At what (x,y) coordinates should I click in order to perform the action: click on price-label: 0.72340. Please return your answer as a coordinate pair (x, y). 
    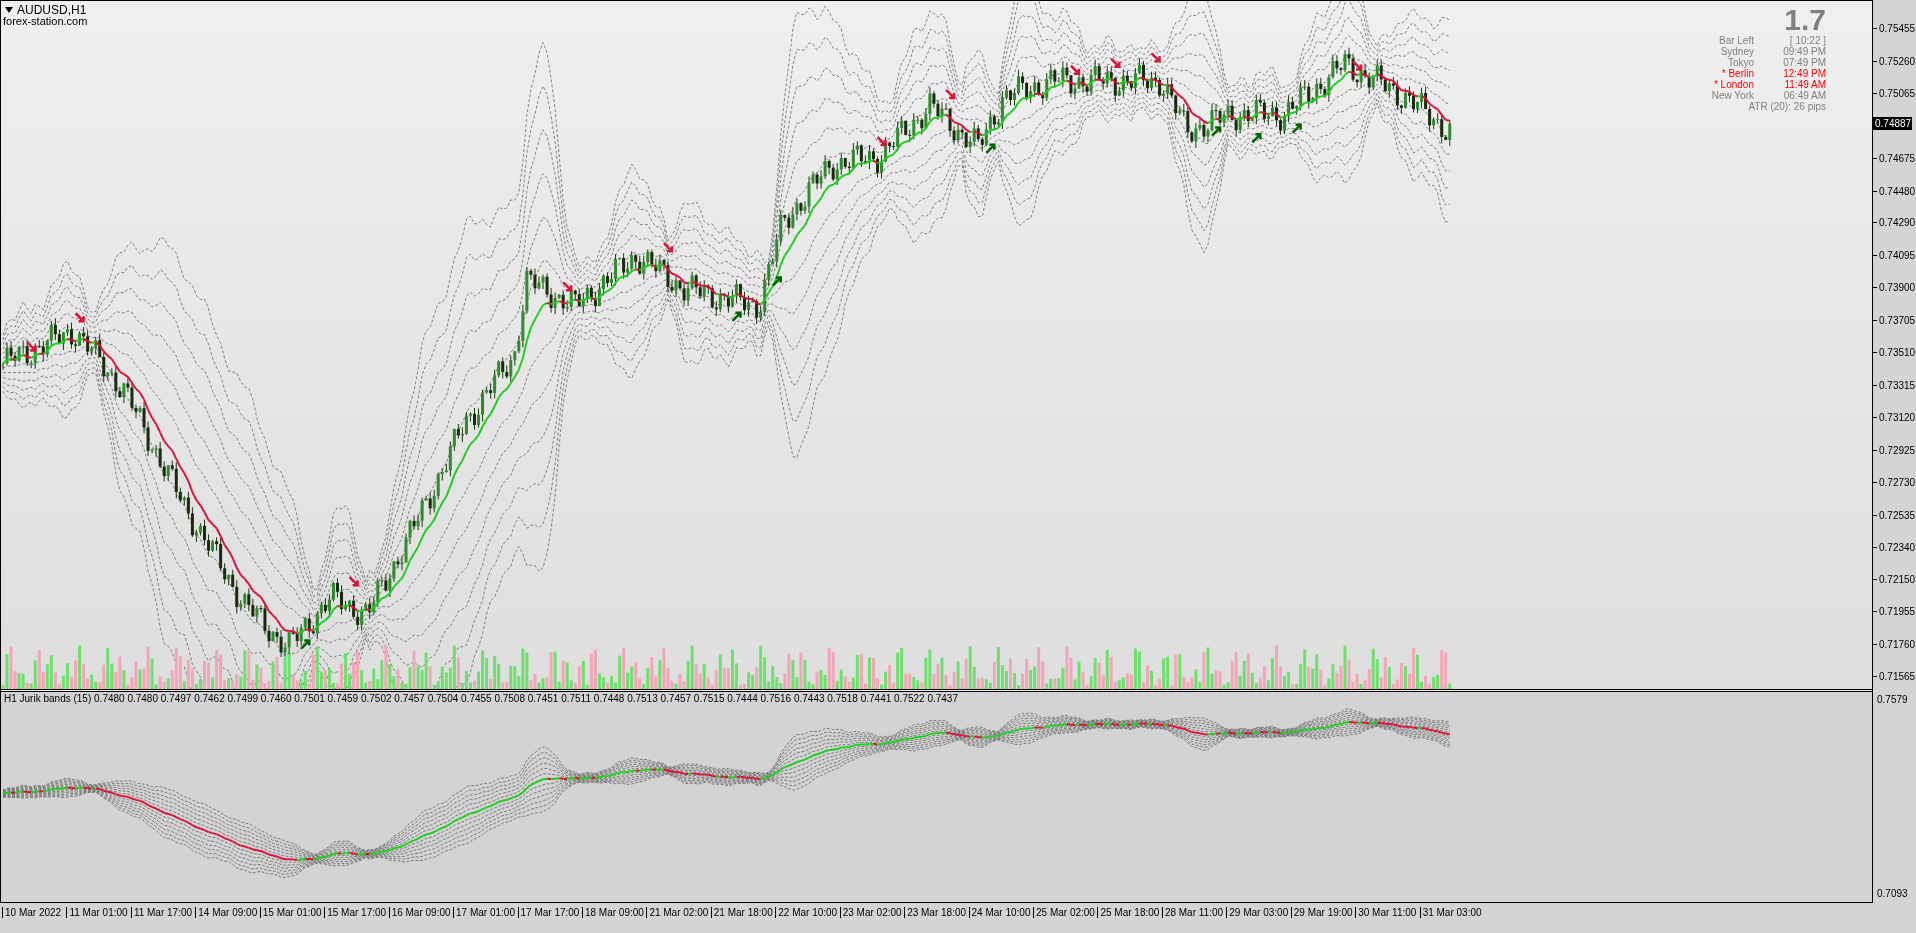
    Looking at the image, I should click on (1894, 548).